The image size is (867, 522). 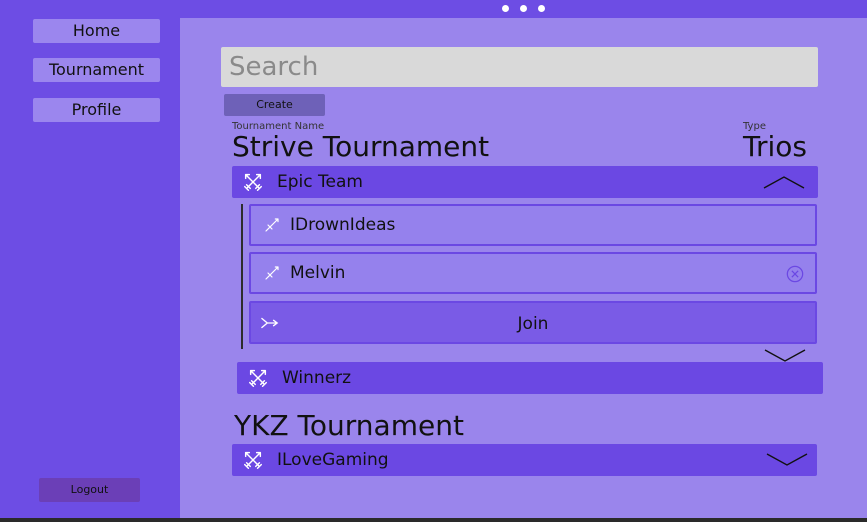 I want to click on tree-connector, so click(x=242, y=276).